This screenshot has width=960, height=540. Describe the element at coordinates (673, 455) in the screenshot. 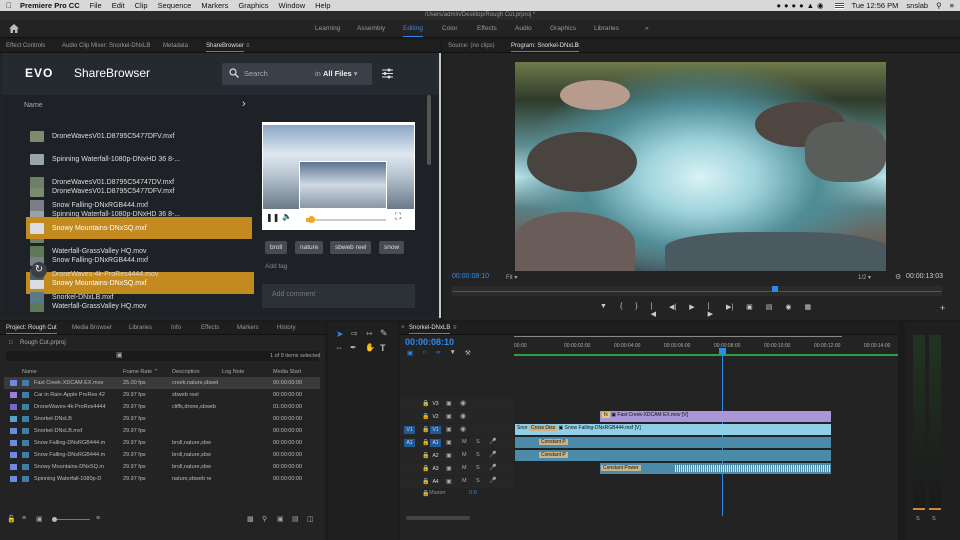

I see `clip-audio: Constant P` at that location.